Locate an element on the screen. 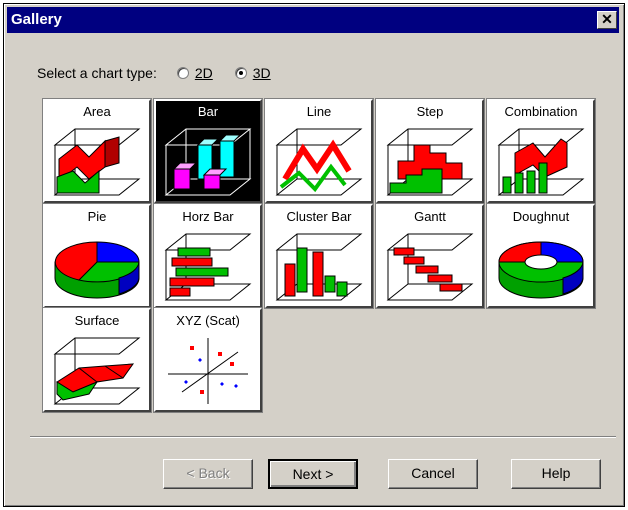 The height and width of the screenshot is (510, 628). chart-type-label: Select a chart type: is located at coordinates (97, 73).